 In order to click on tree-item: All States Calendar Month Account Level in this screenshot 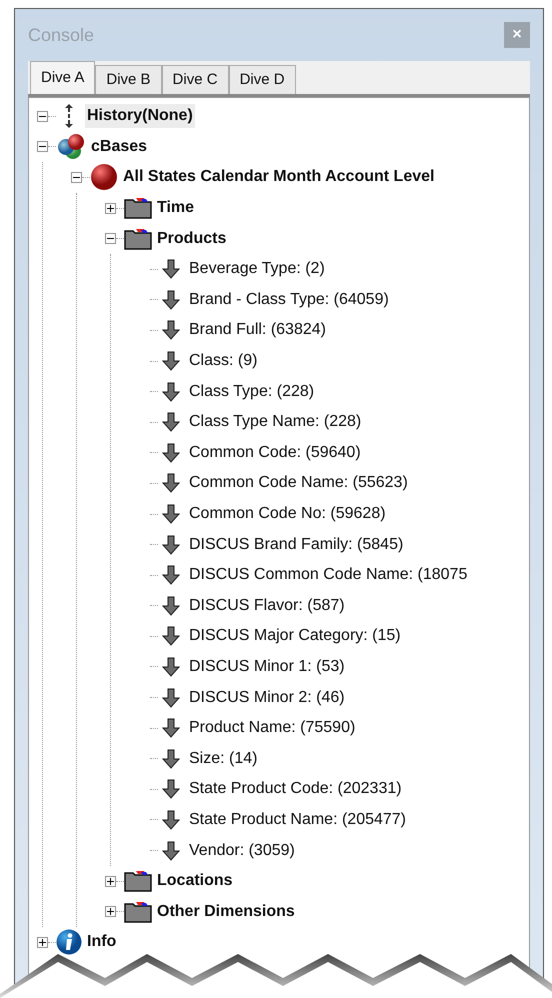, I will do `click(278, 177)`.